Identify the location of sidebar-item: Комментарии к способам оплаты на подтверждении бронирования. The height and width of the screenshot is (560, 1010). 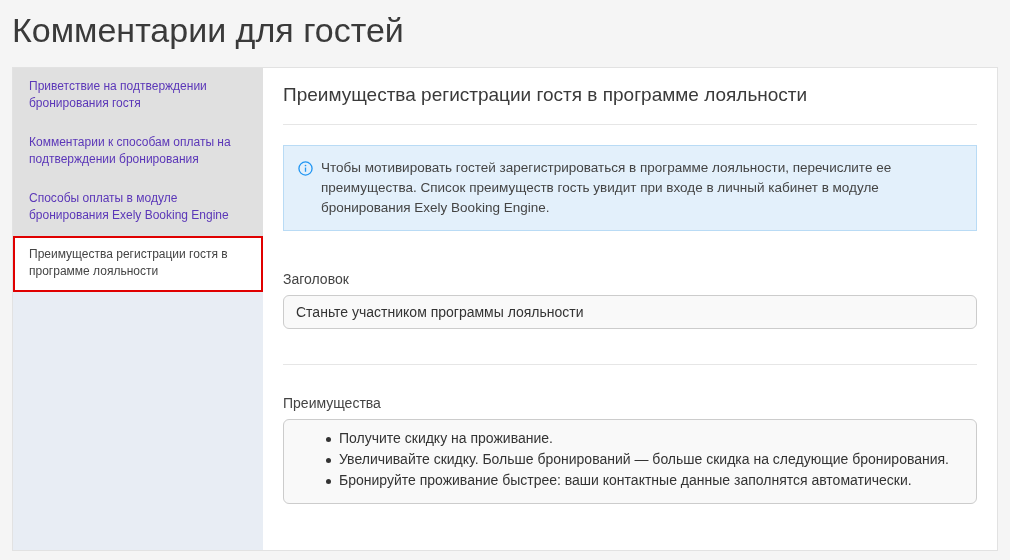
(138, 152).